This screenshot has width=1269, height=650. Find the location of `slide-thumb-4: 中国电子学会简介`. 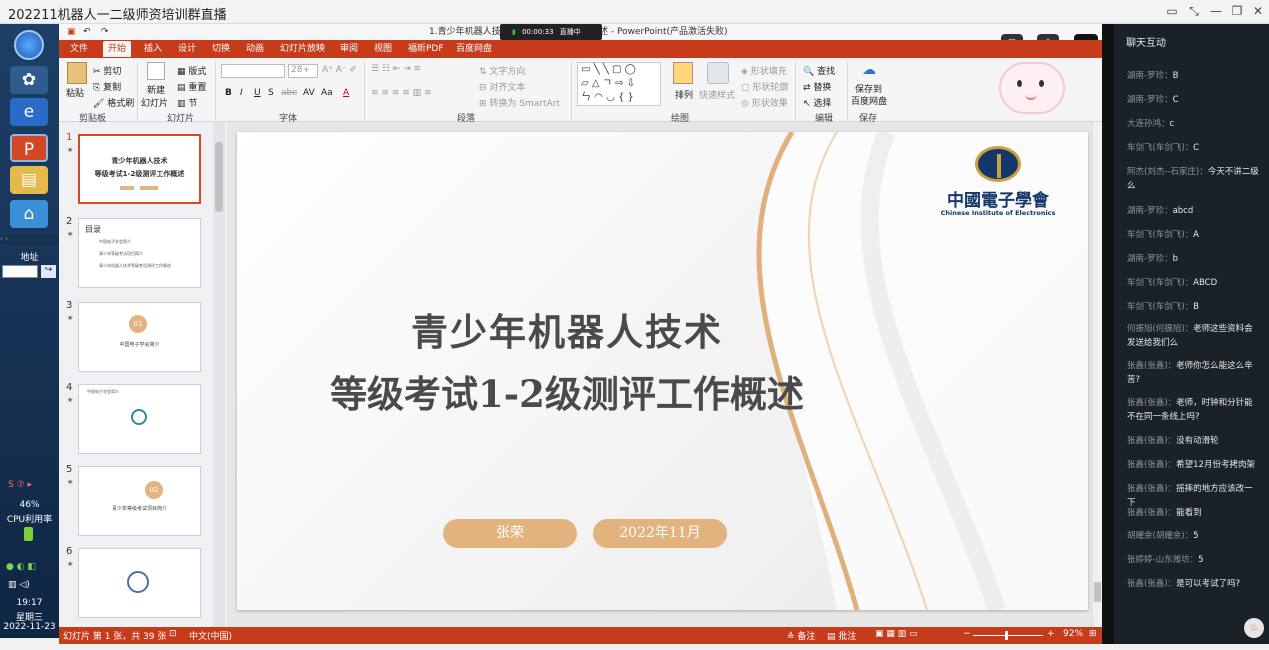

slide-thumb-4: 中国电子学会简介 is located at coordinates (139, 419).